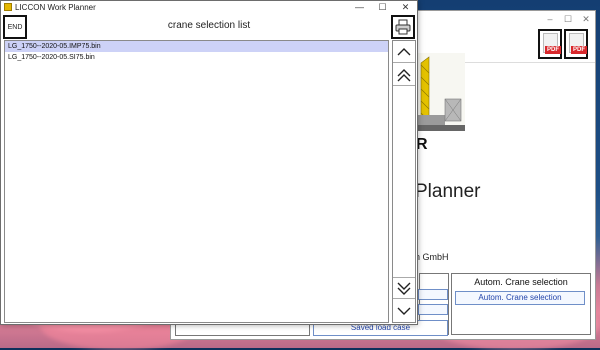 The height and width of the screenshot is (350, 600). Describe the element at coordinates (440, 92) in the screenshot. I see `crane-image` at that location.